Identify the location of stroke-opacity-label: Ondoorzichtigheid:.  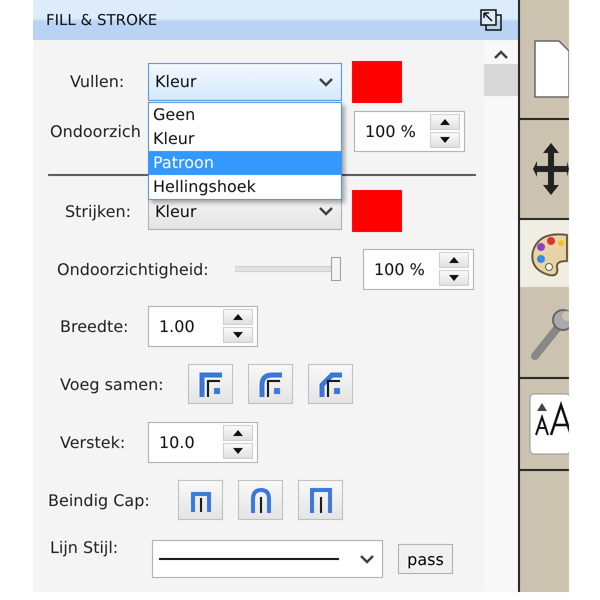
(133, 269).